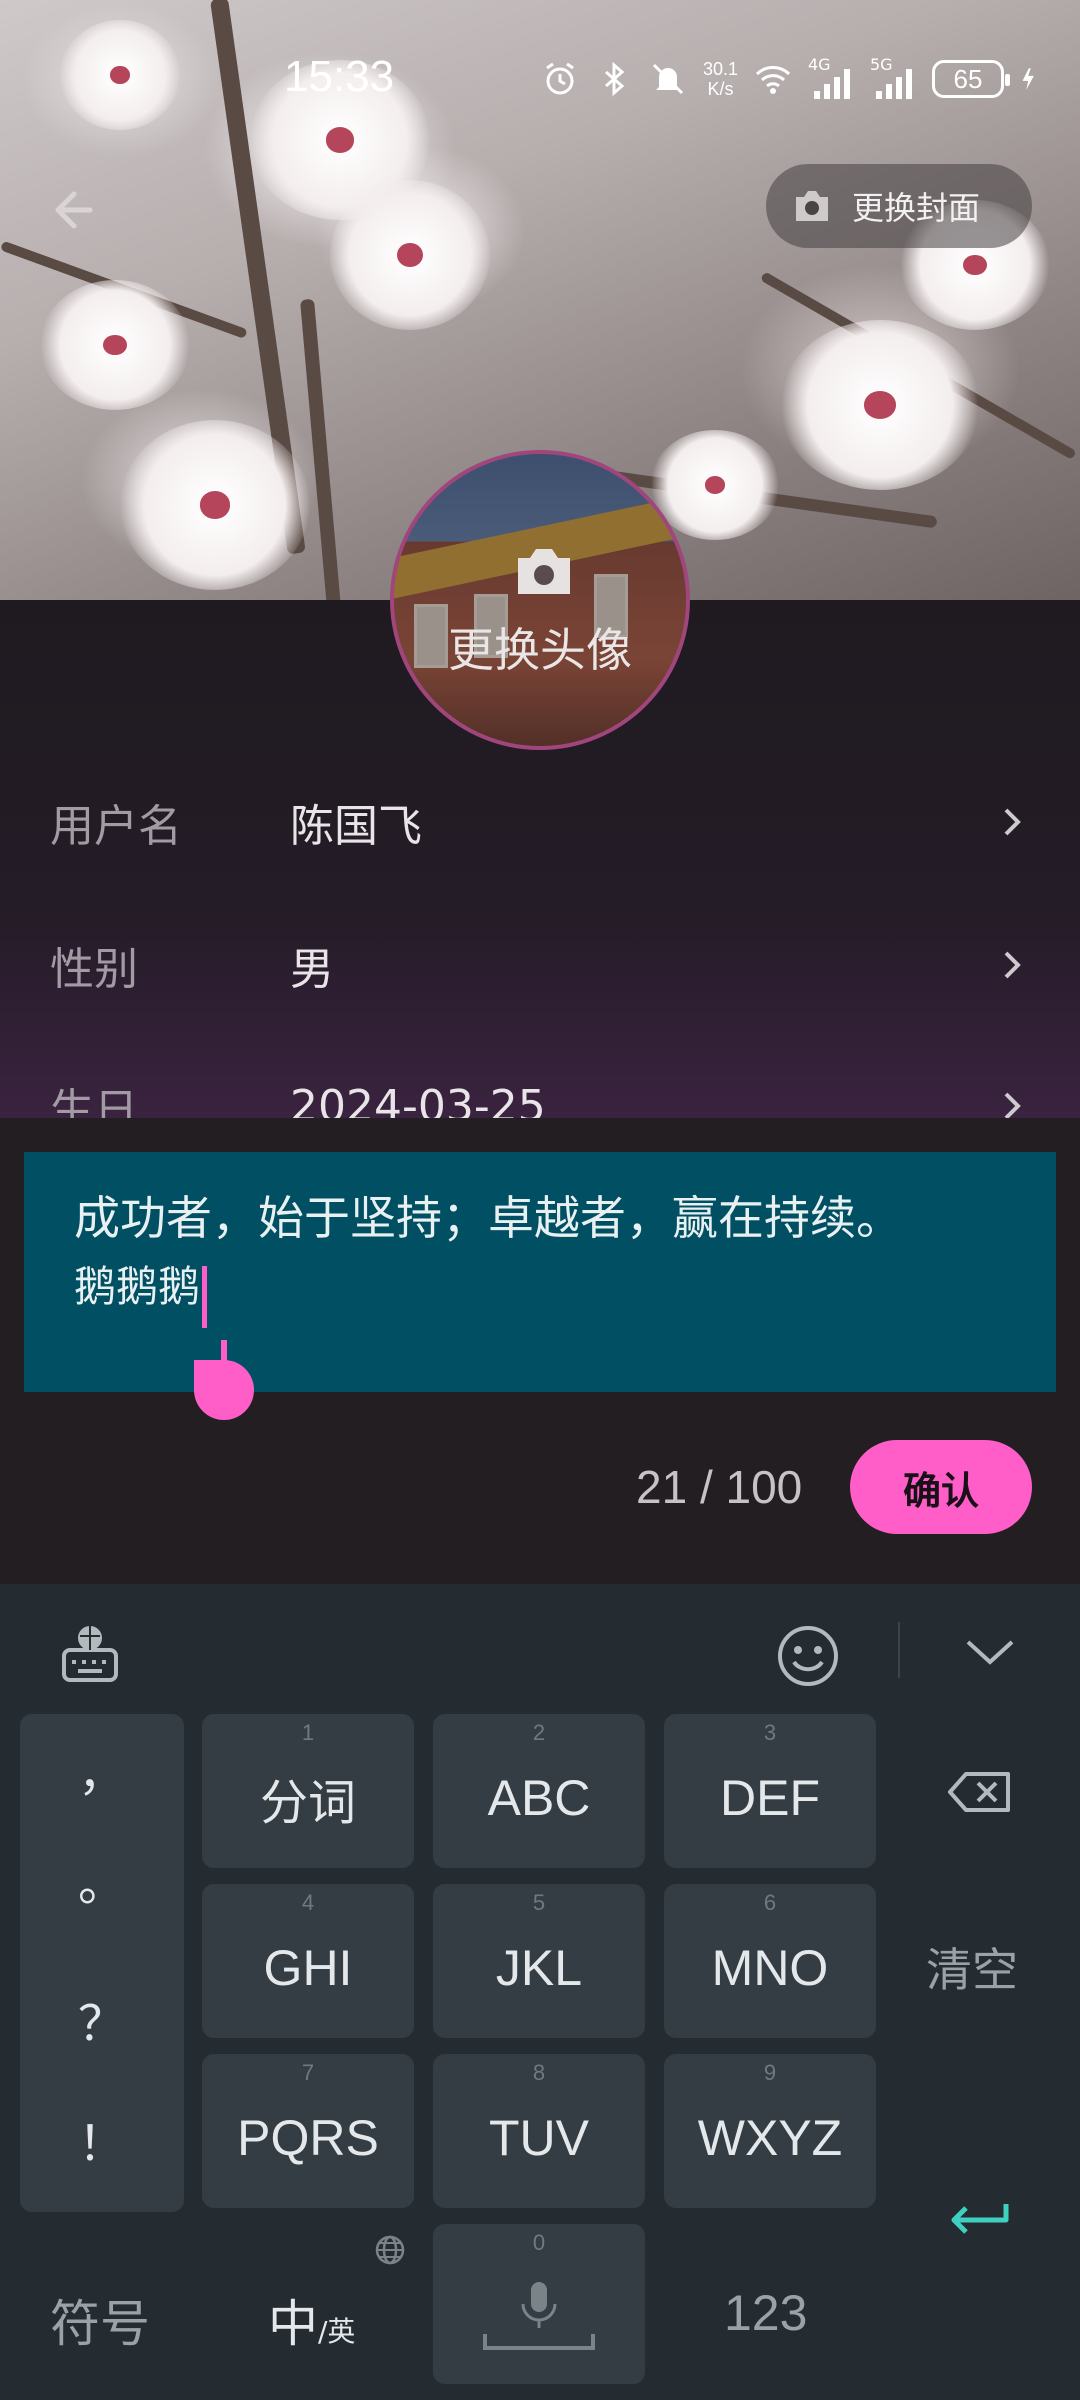 The width and height of the screenshot is (1080, 2400). Describe the element at coordinates (356, 826) in the screenshot. I see `field-value: 陈国飞` at that location.